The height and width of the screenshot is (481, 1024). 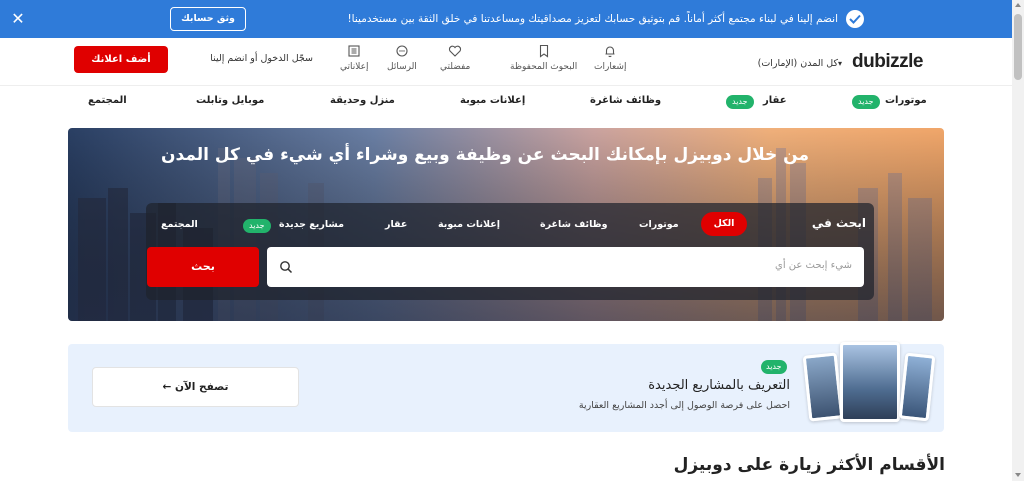 What do you see at coordinates (455, 51) in the screenshot?
I see `heart-icon` at bounding box center [455, 51].